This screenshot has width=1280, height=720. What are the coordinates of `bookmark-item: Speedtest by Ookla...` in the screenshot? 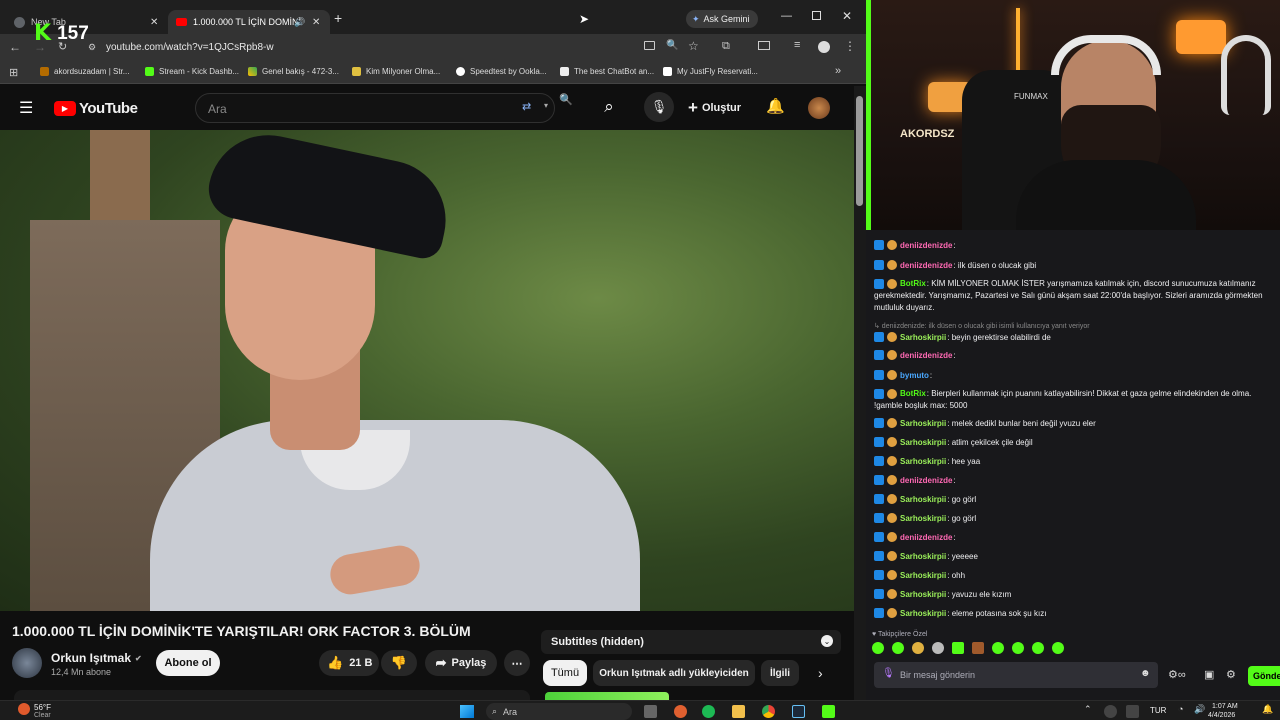 It's located at (501, 71).